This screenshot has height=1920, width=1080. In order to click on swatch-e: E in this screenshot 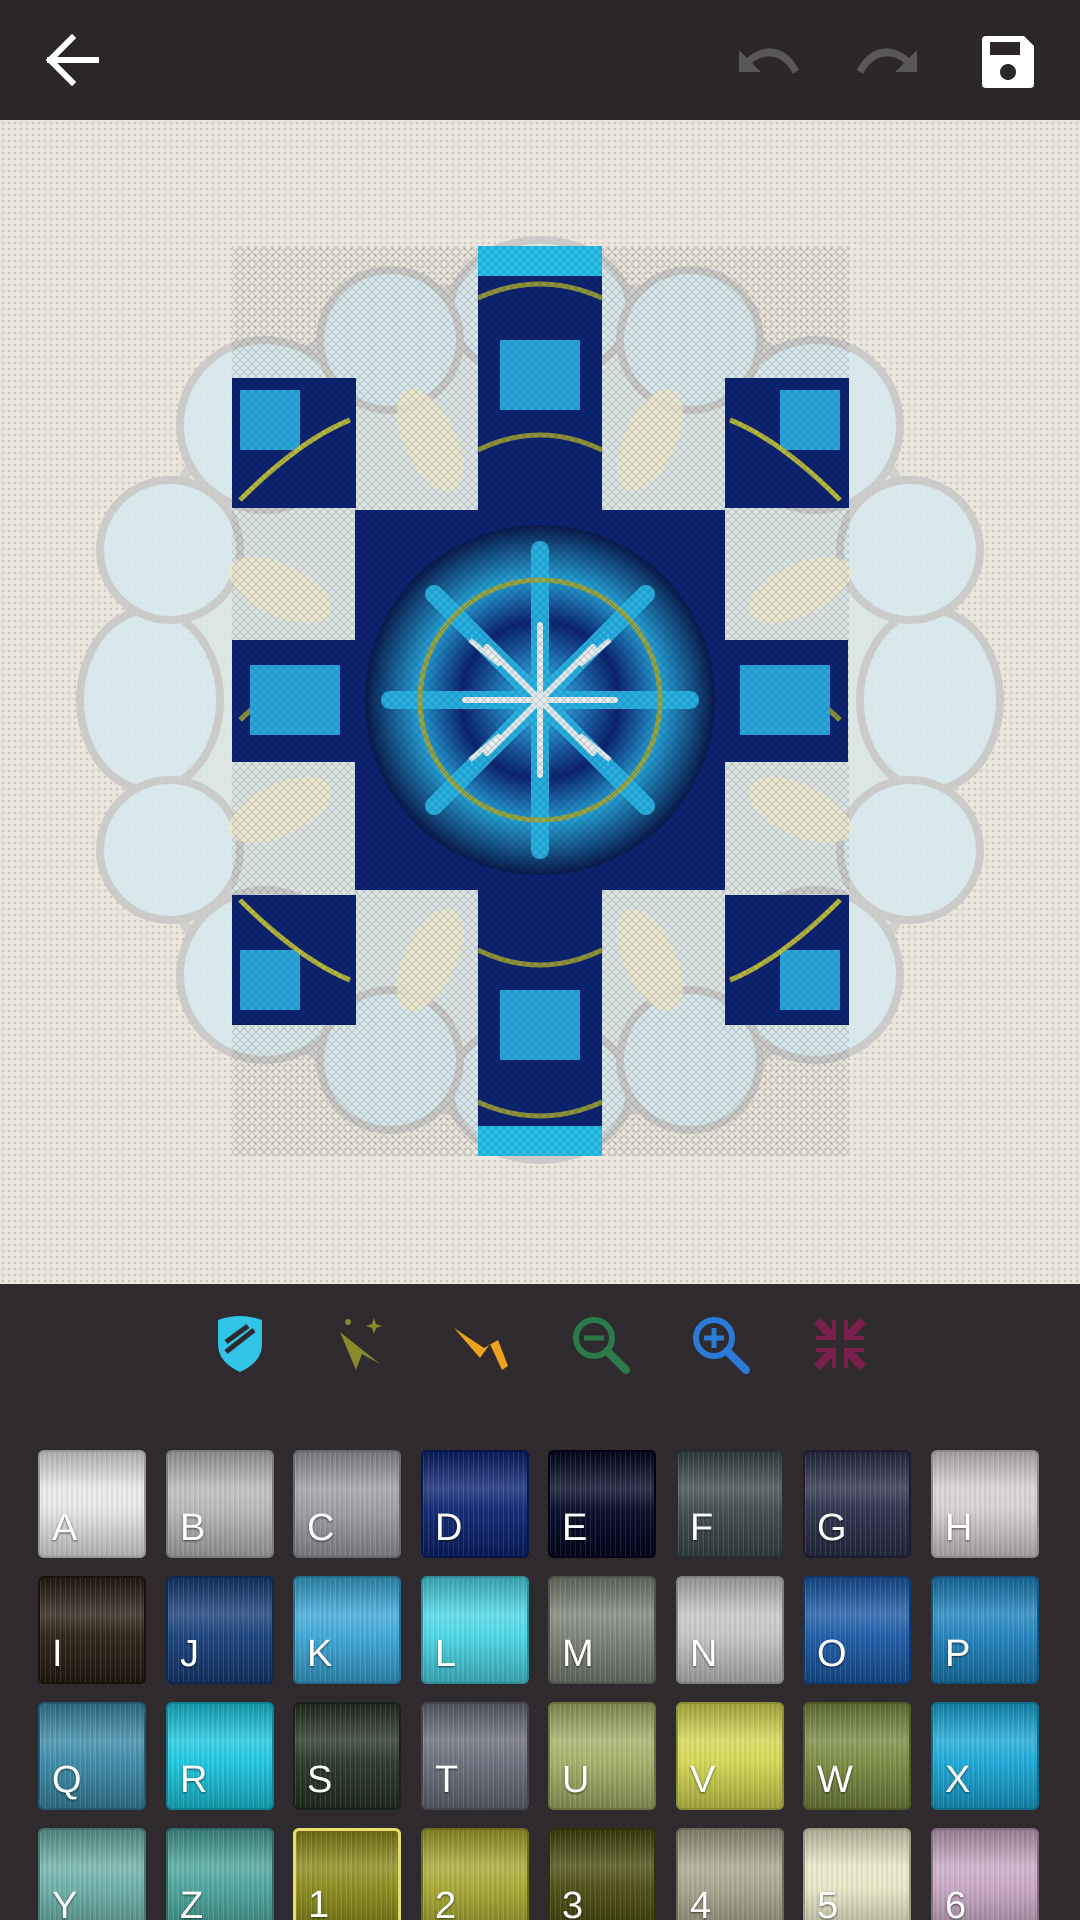, I will do `click(602, 1504)`.